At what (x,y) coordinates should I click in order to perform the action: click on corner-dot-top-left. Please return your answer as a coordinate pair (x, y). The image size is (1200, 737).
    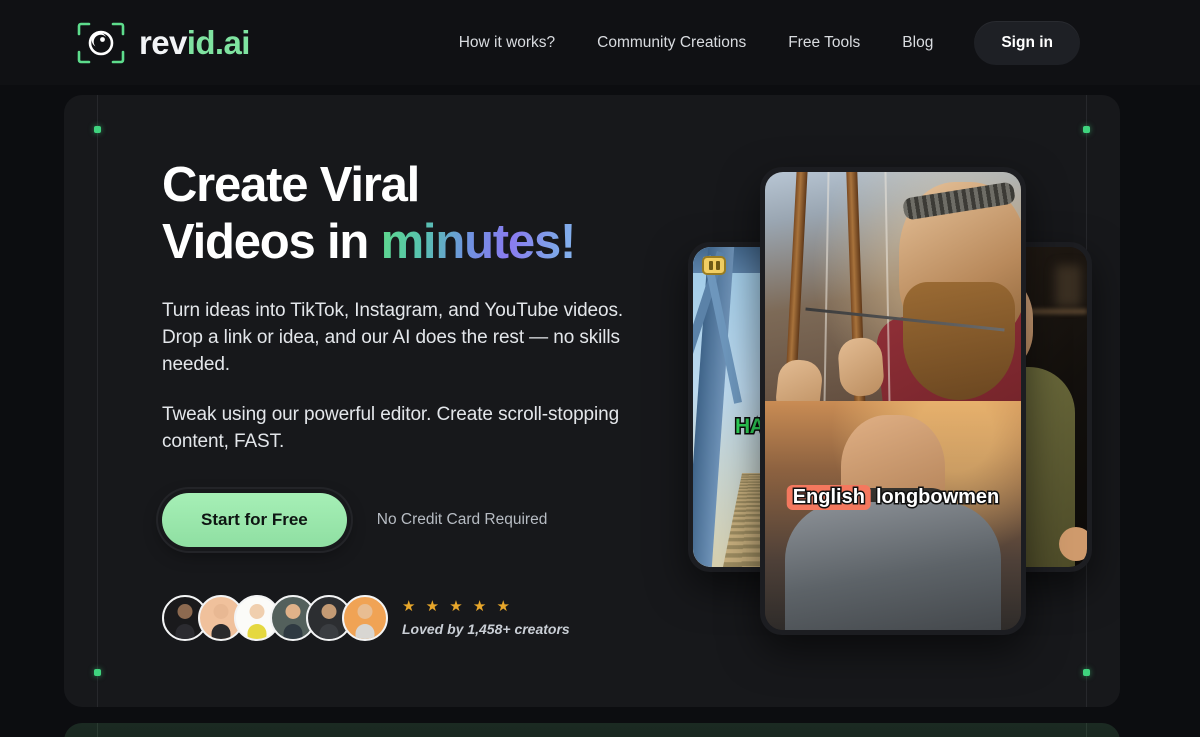
    Looking at the image, I should click on (97, 129).